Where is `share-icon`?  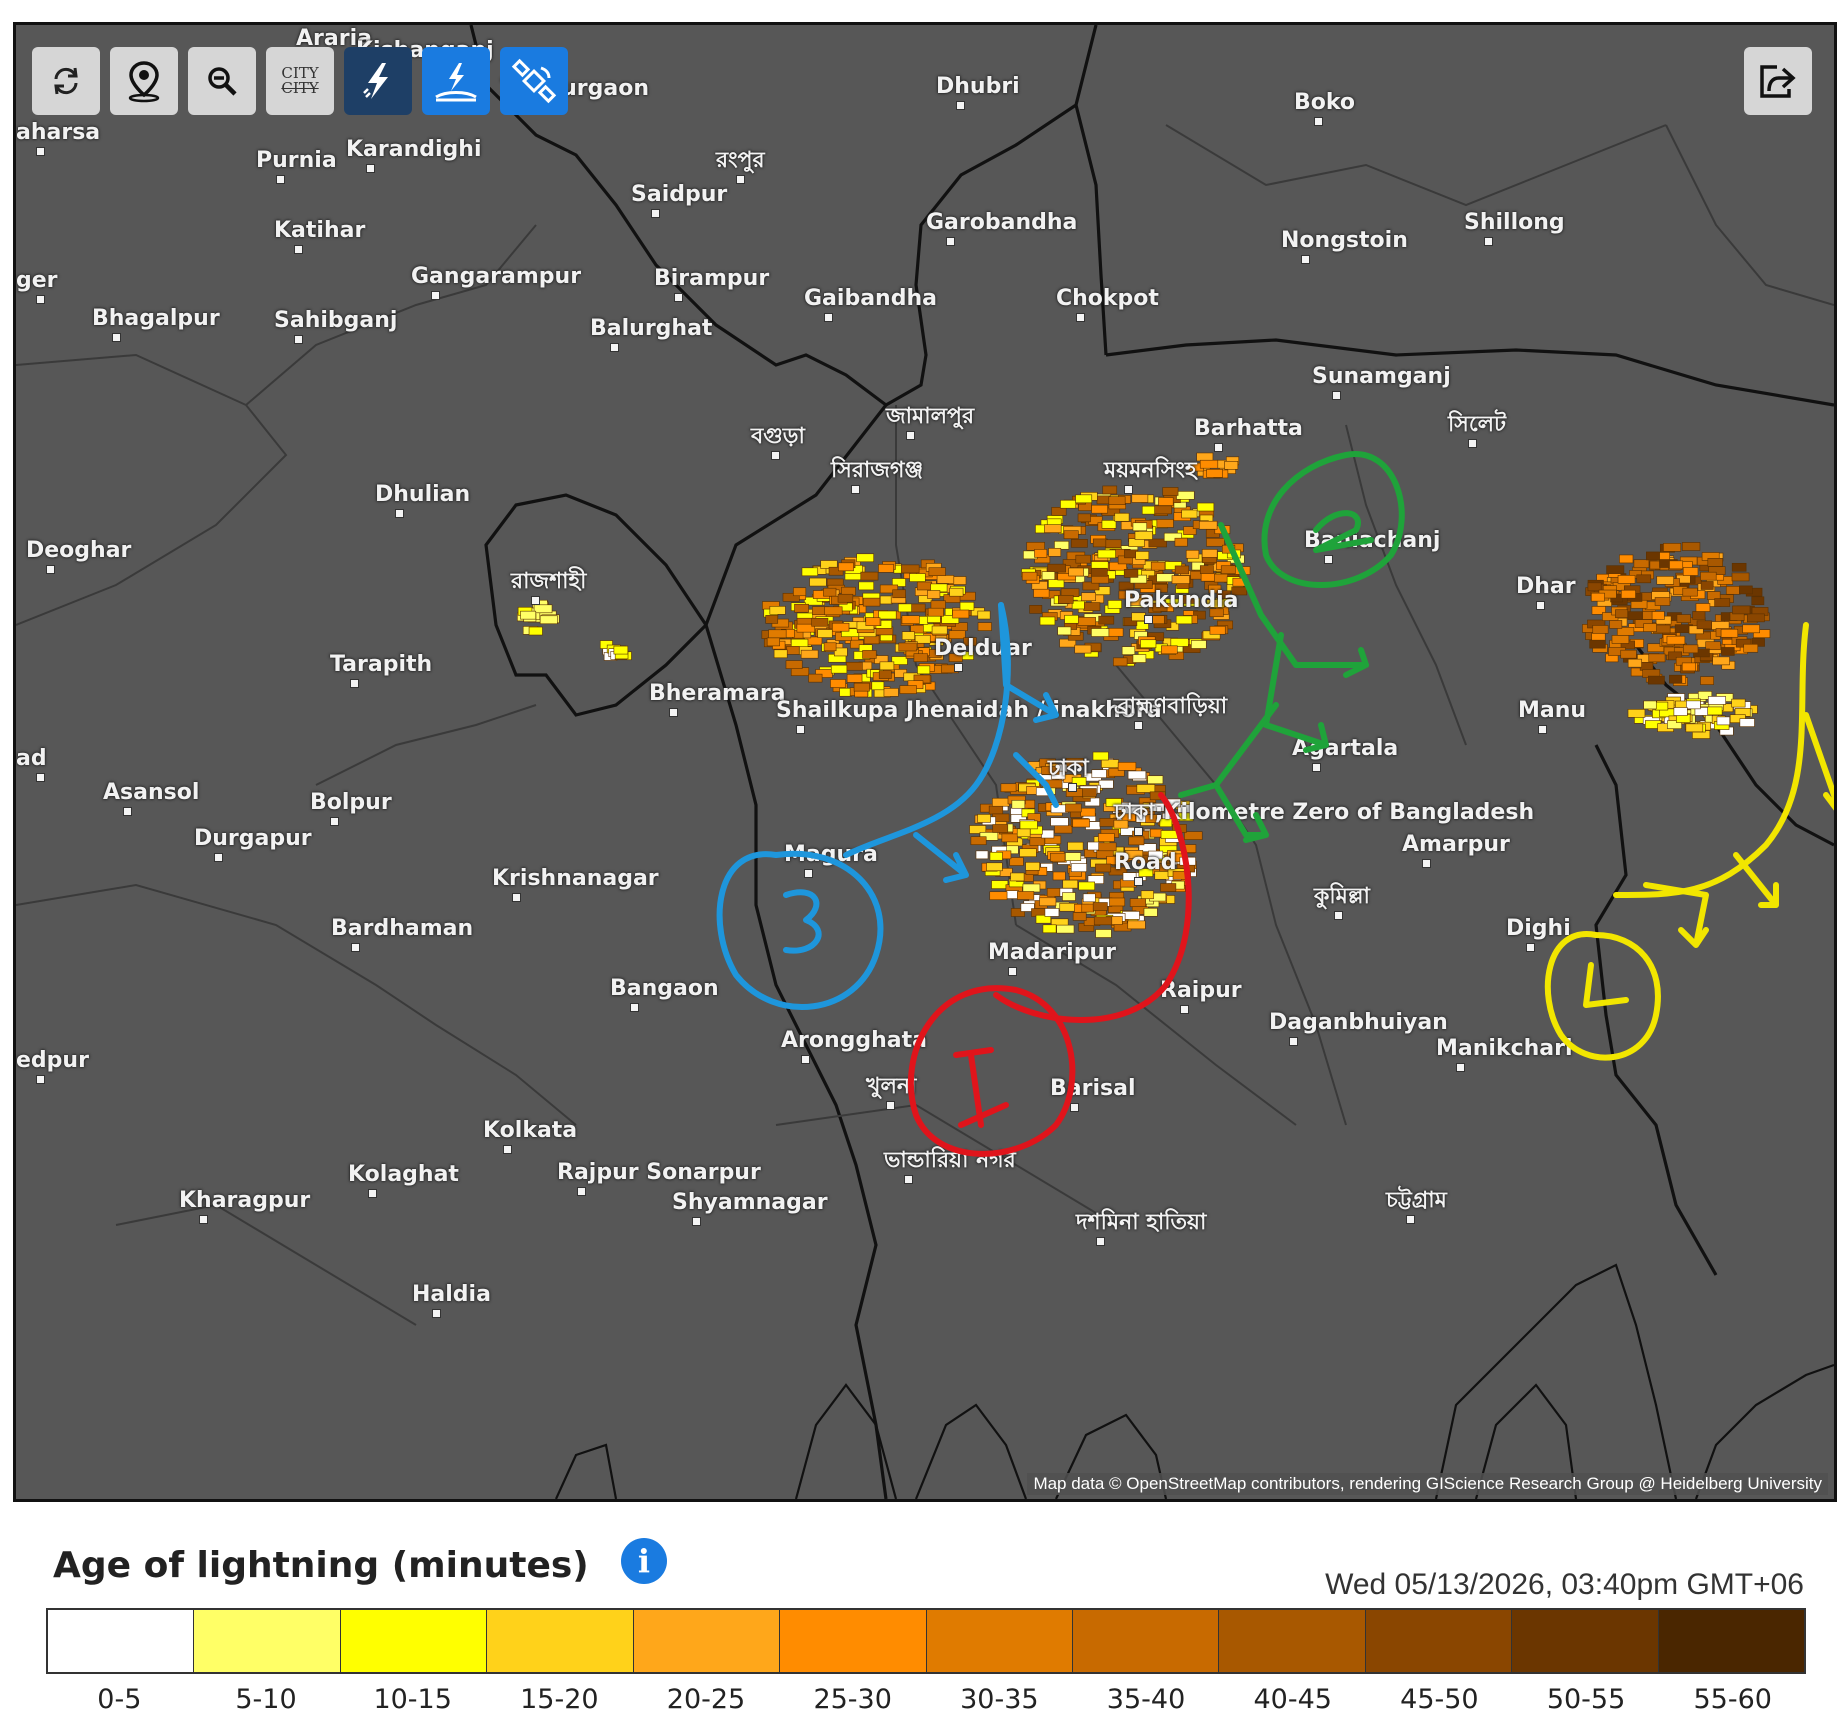
share-icon is located at coordinates (1778, 81).